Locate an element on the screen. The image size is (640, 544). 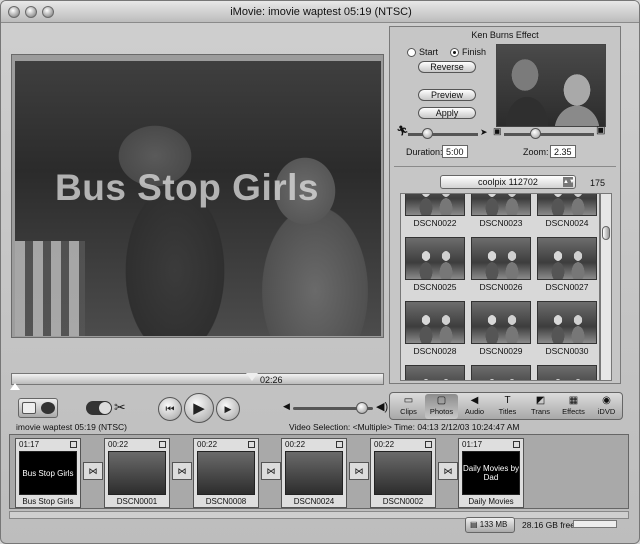
titles-icon: T is located at coordinates (507, 400).